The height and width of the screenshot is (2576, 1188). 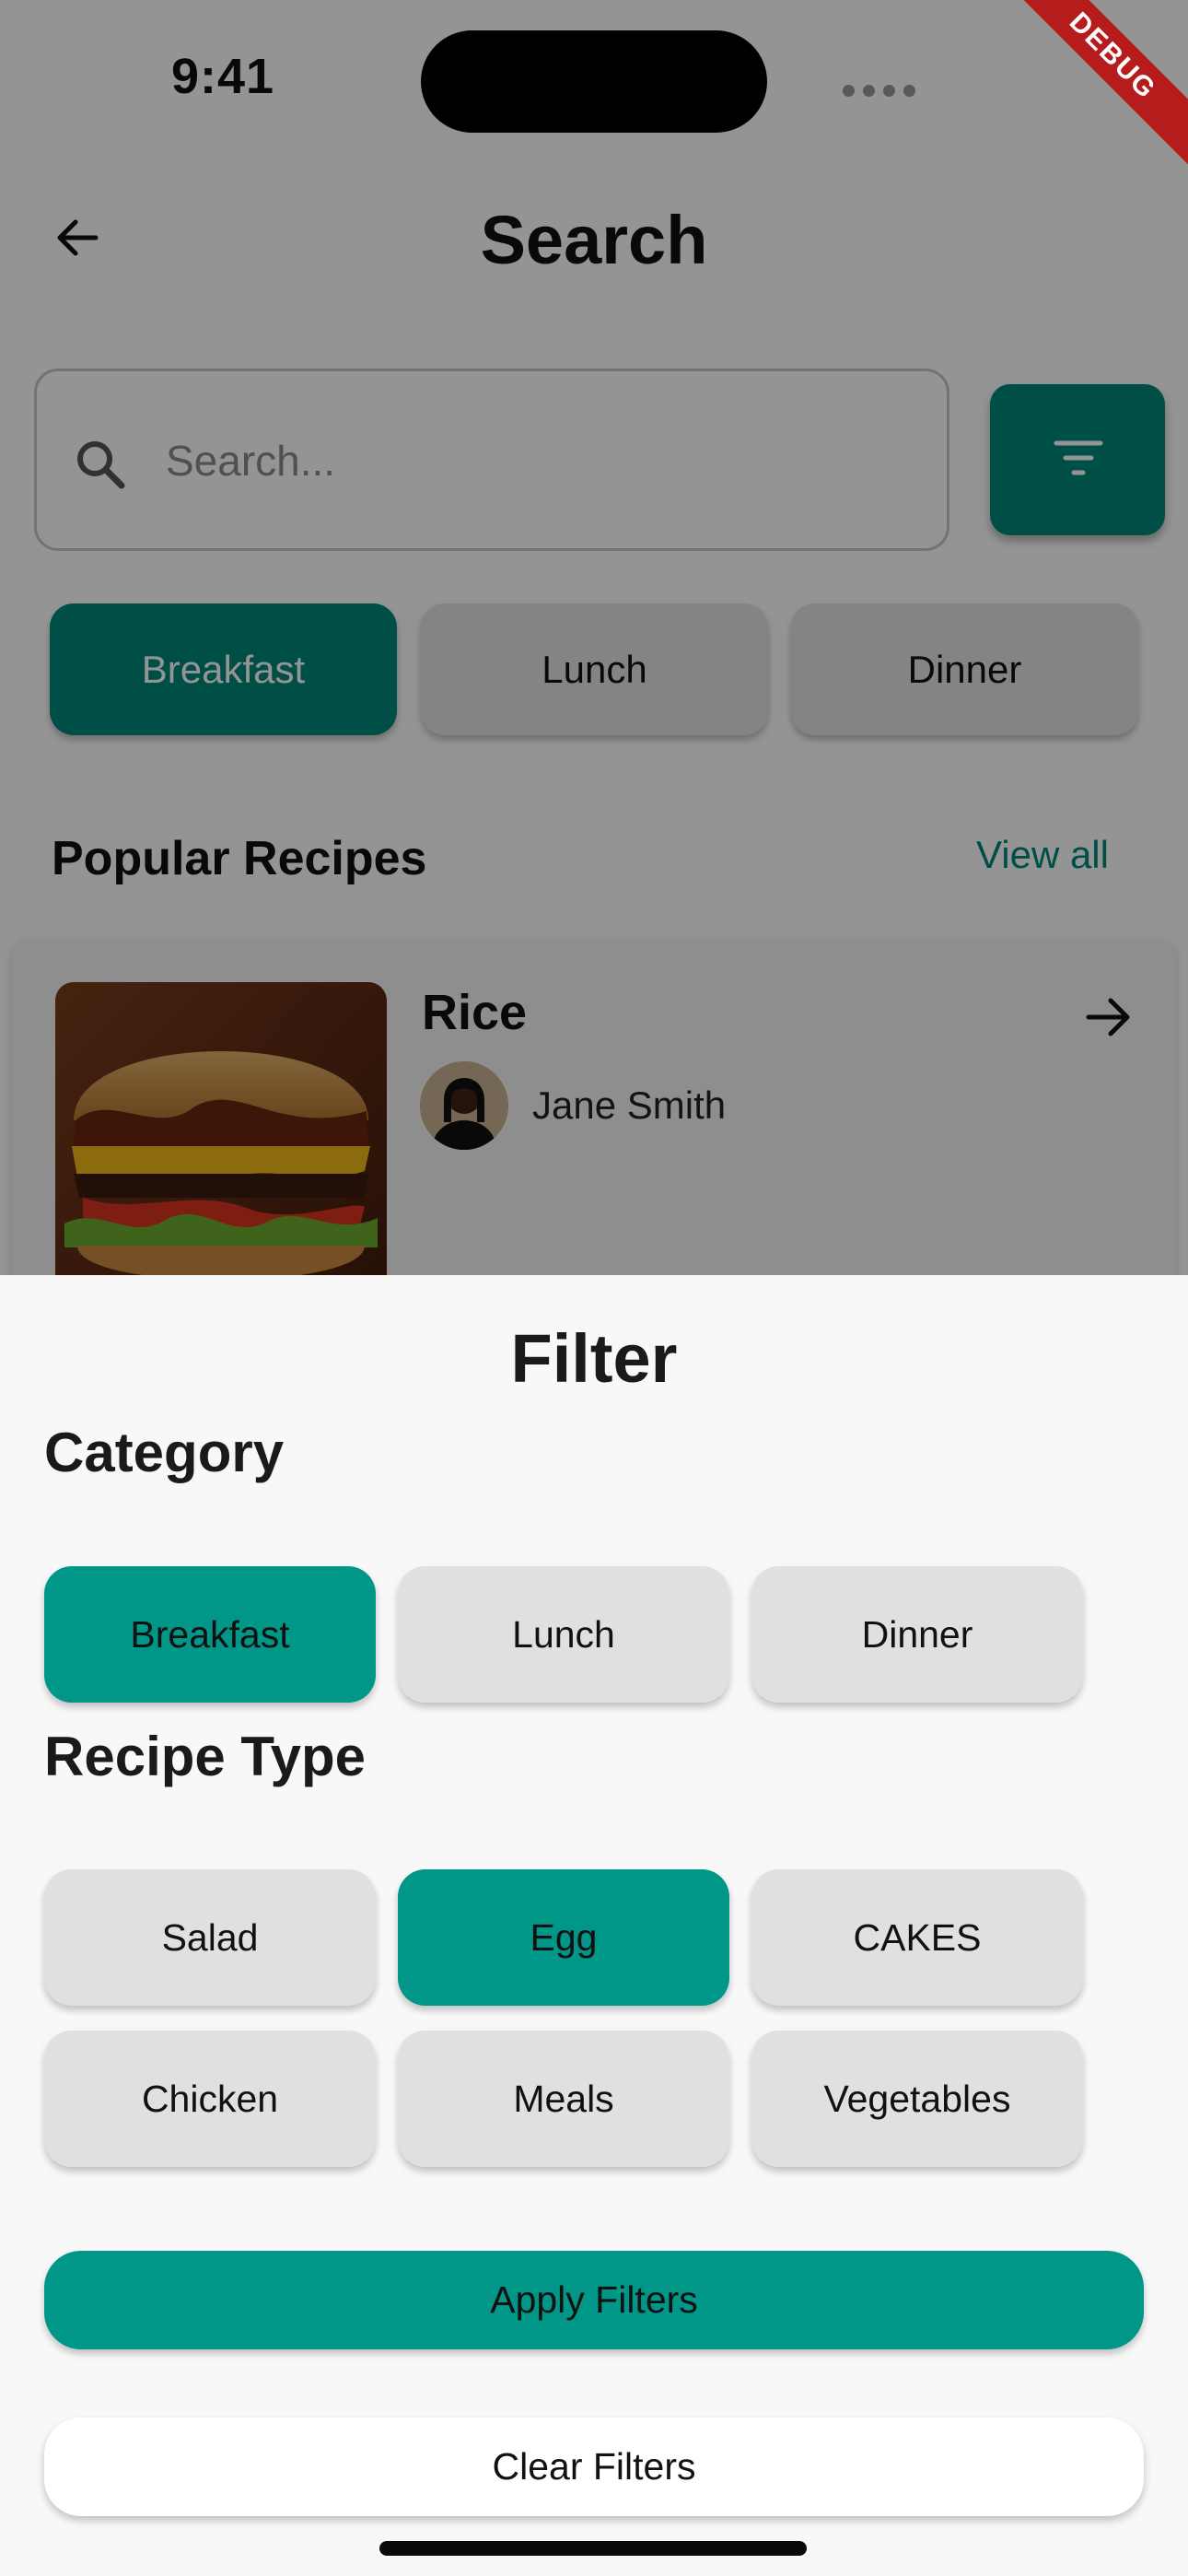 What do you see at coordinates (563, 1634) in the screenshot?
I see `category-option-lunch: Lunch` at bounding box center [563, 1634].